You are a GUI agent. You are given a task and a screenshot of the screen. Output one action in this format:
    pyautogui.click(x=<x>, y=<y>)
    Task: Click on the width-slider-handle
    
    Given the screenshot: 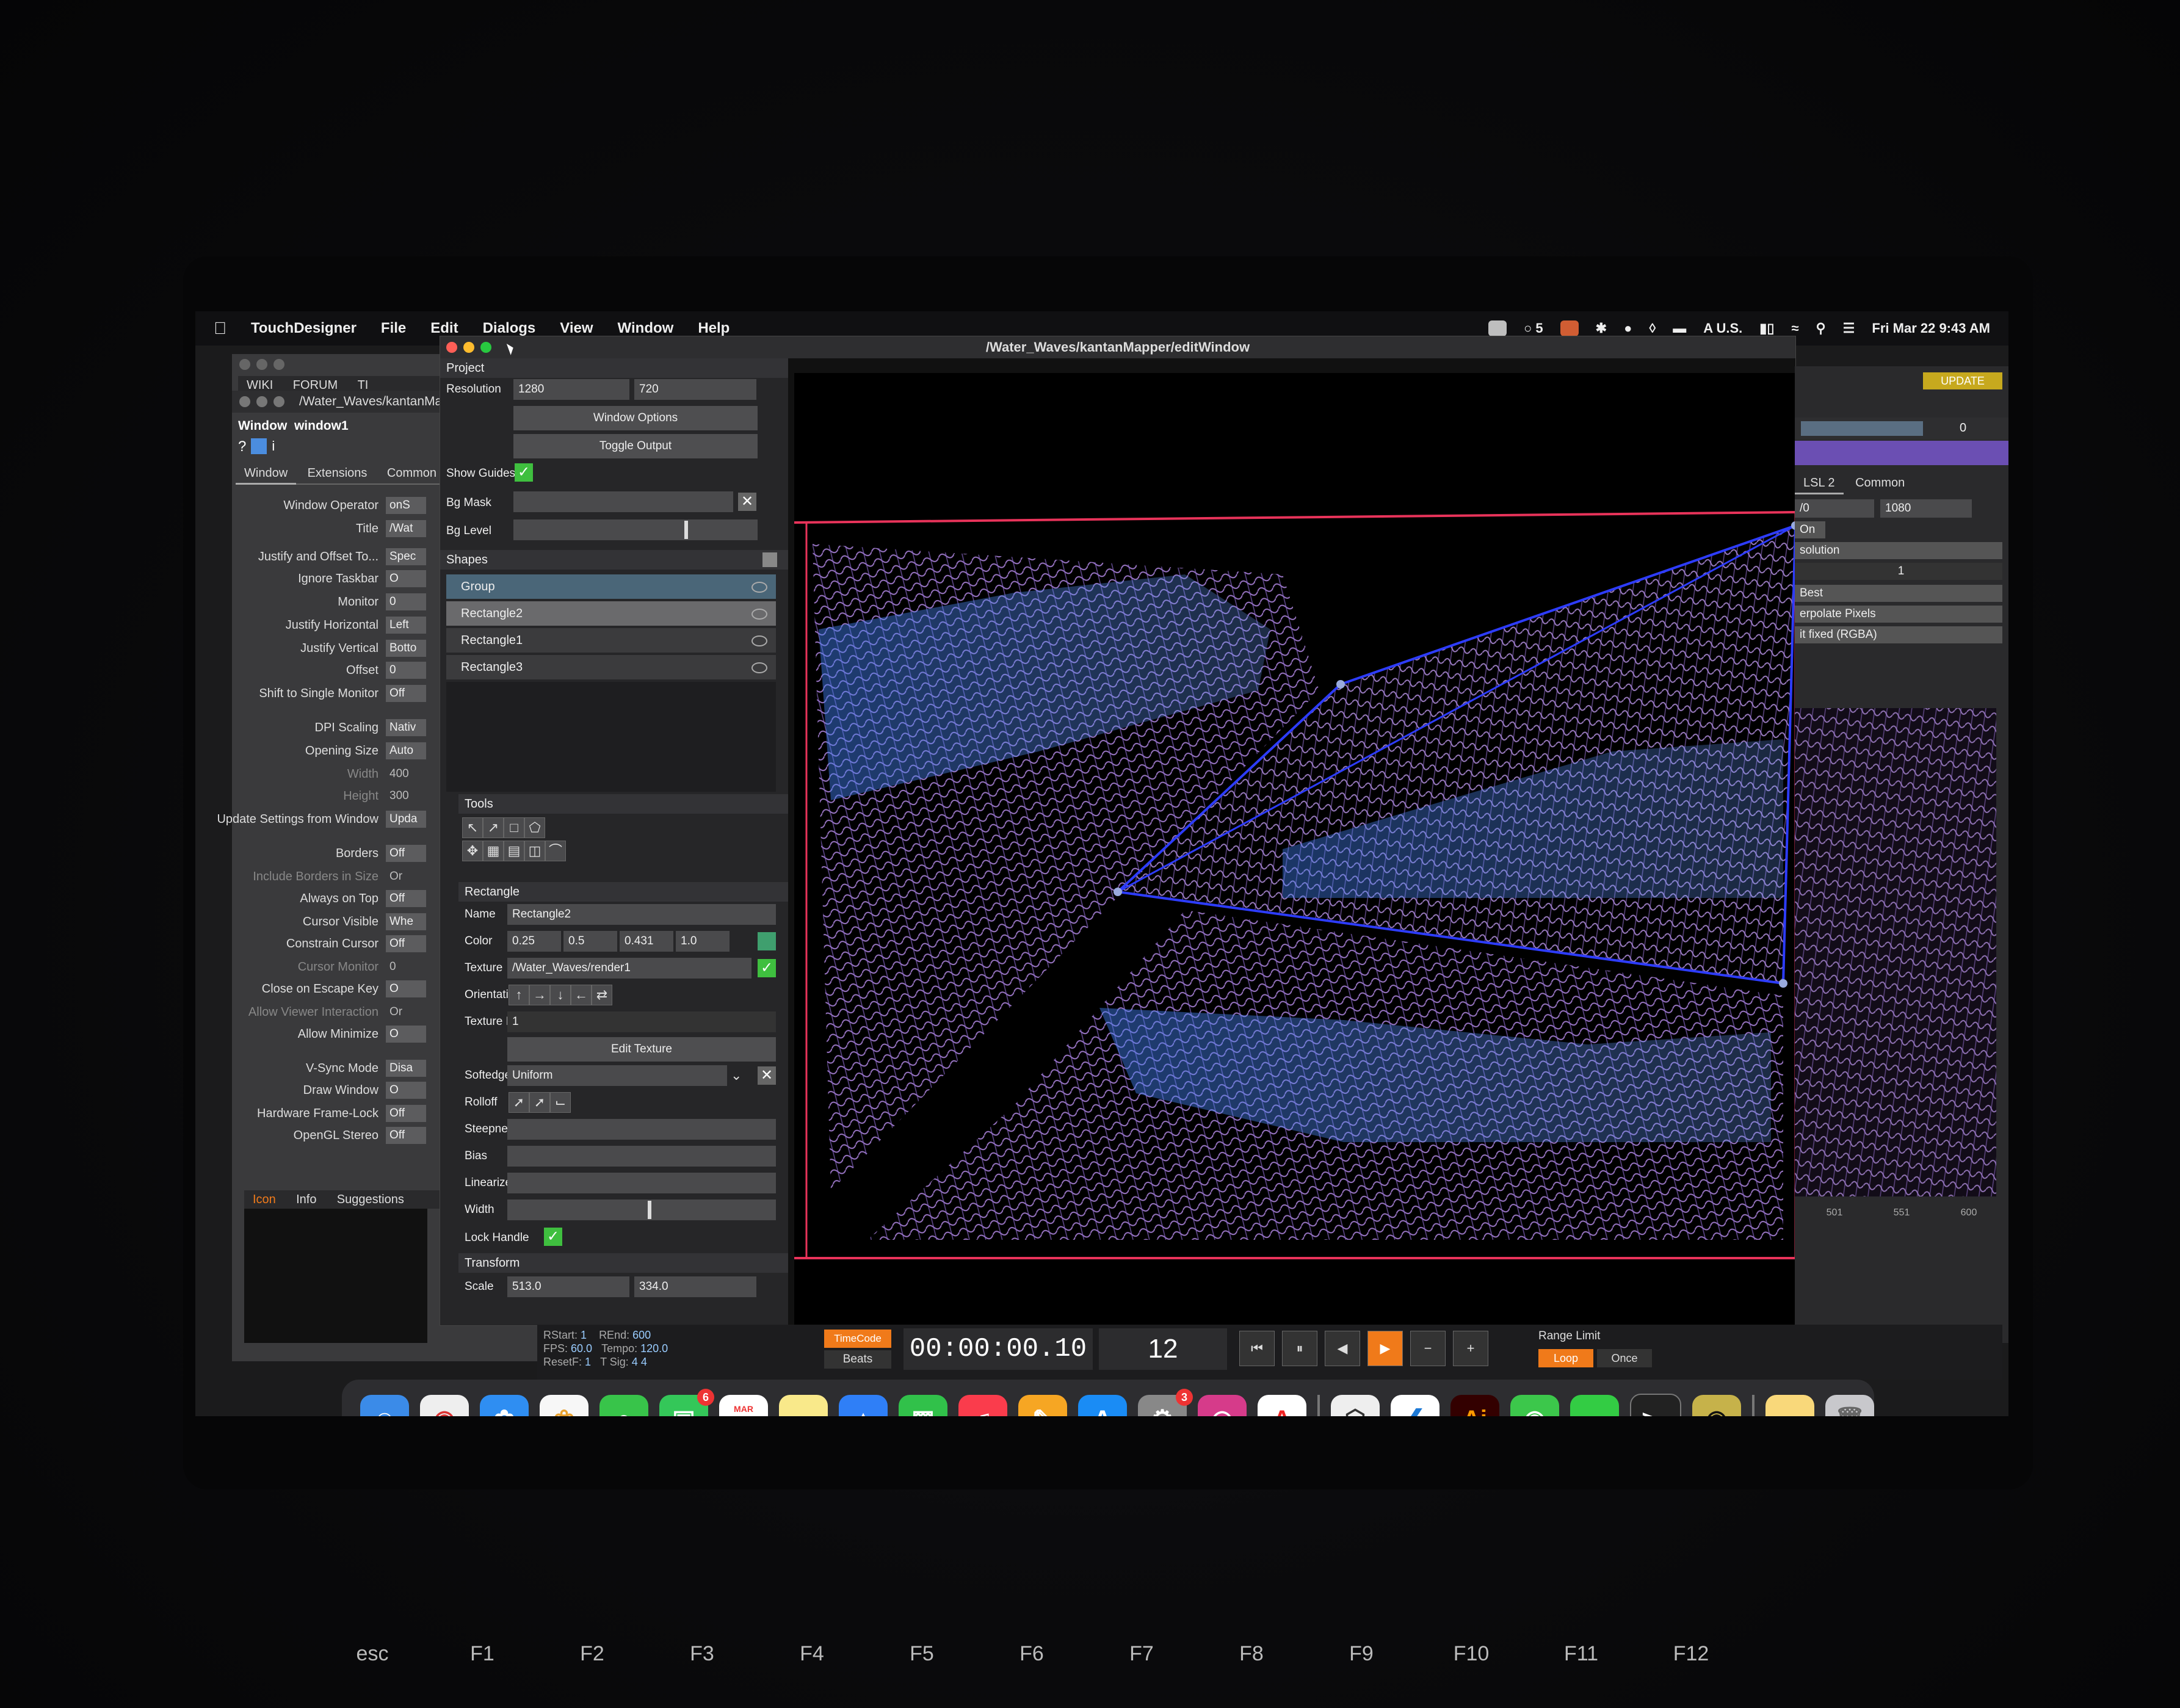 What is the action you would take?
    pyautogui.click(x=650, y=1210)
    